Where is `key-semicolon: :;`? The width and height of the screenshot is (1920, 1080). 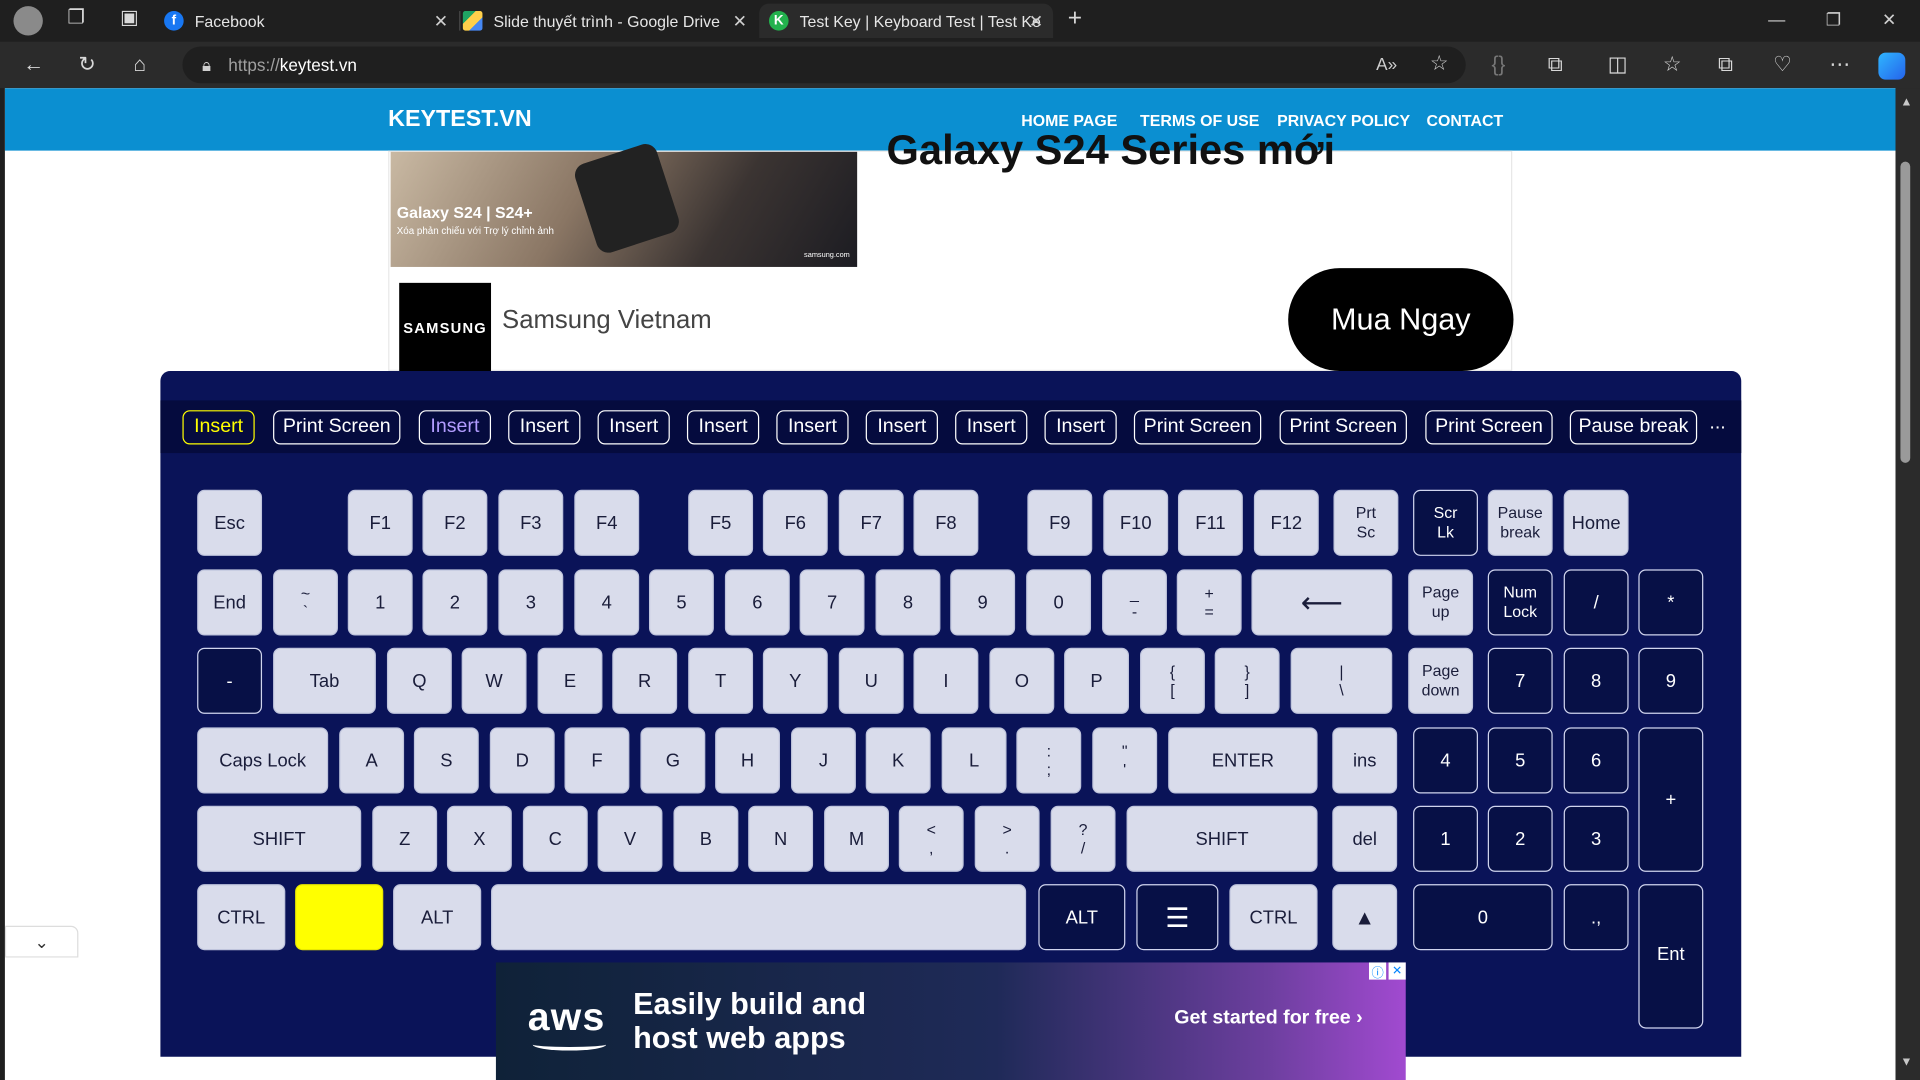
key-semicolon: :; is located at coordinates (1049, 760).